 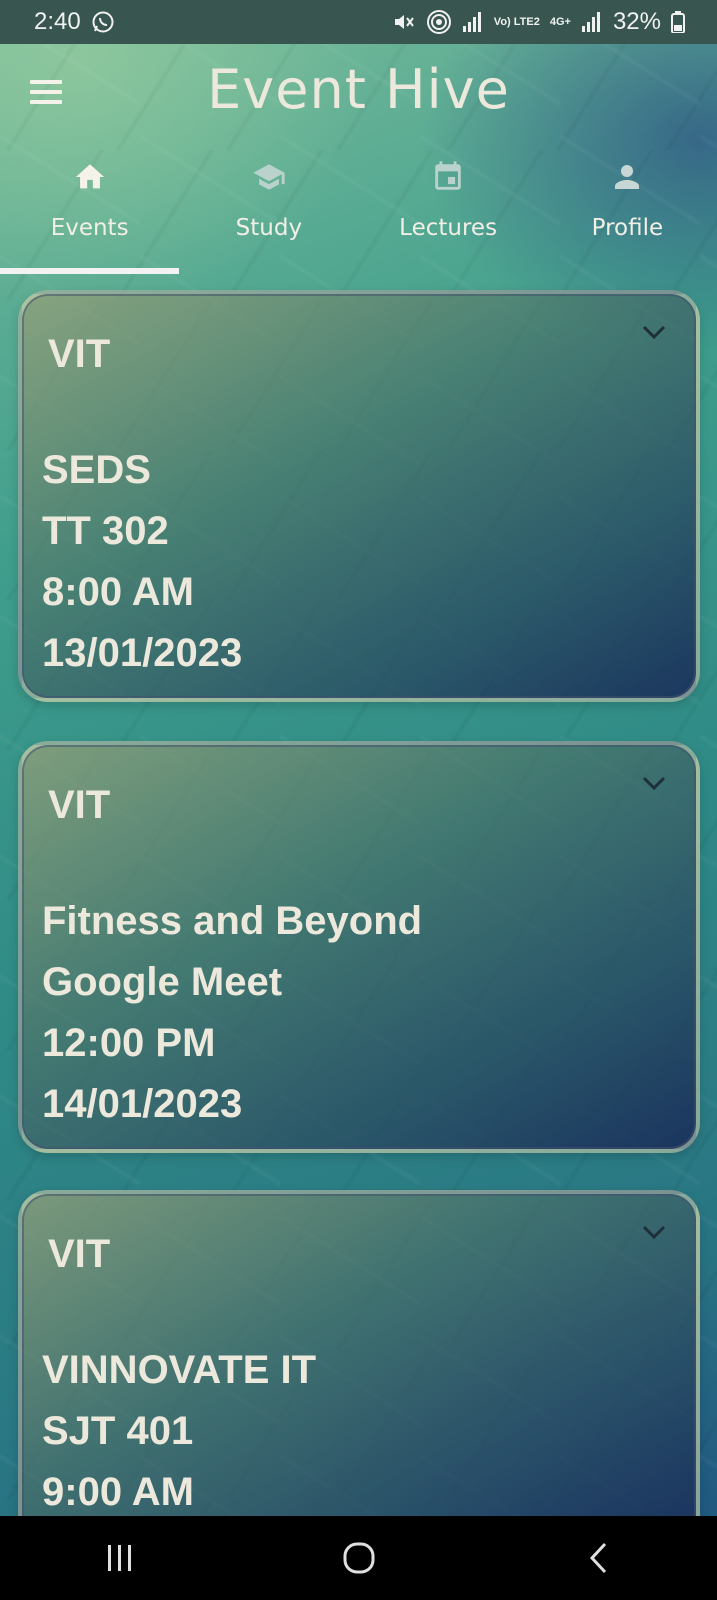 What do you see at coordinates (90, 177) in the screenshot?
I see `home-icon` at bounding box center [90, 177].